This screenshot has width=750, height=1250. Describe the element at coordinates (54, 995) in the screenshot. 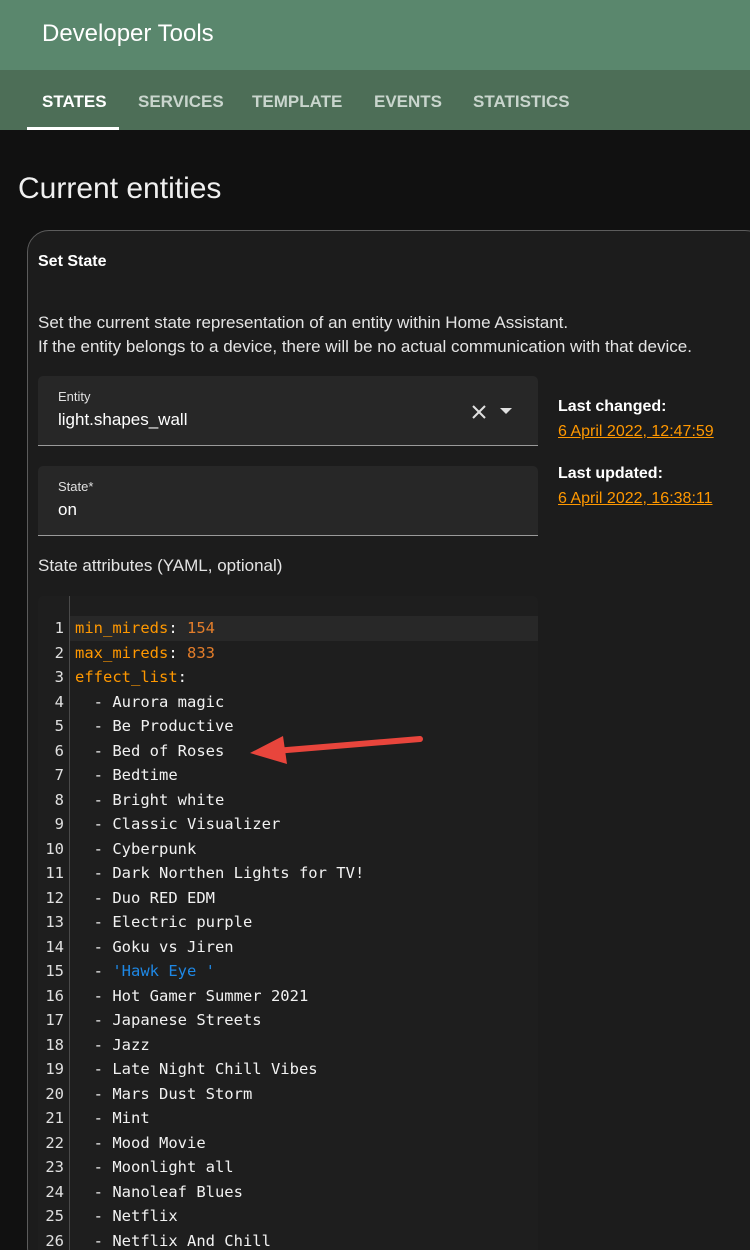

I see `line-number: 16` at that location.